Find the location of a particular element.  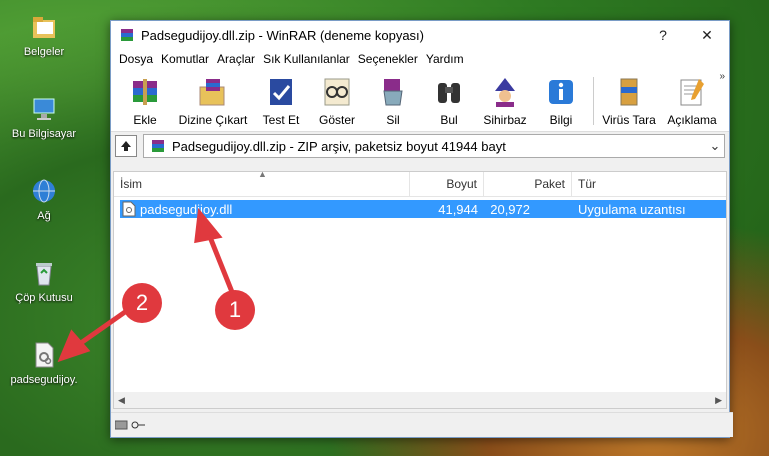

step-badge-1: 1 is located at coordinates (235, 310).